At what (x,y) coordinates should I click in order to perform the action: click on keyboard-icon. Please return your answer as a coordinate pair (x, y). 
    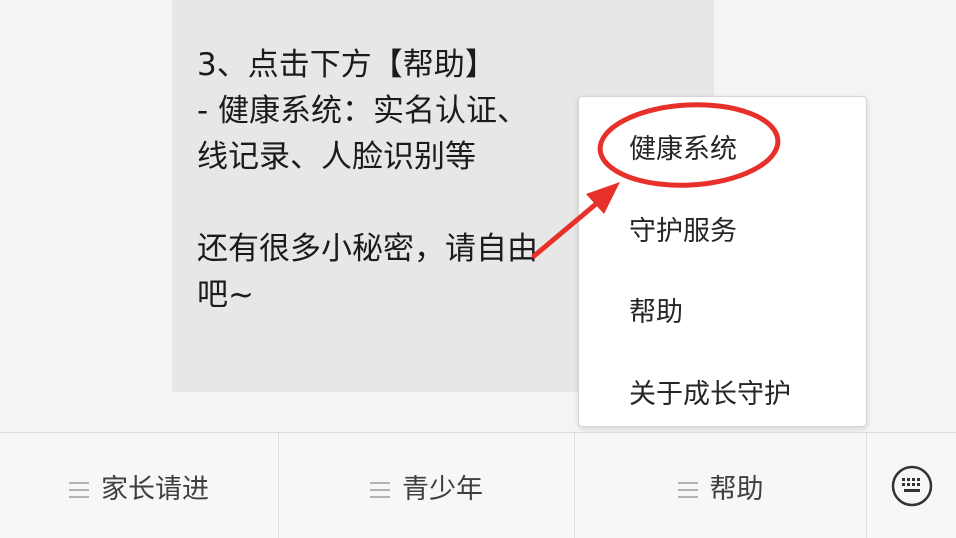
    Looking at the image, I should click on (911, 486).